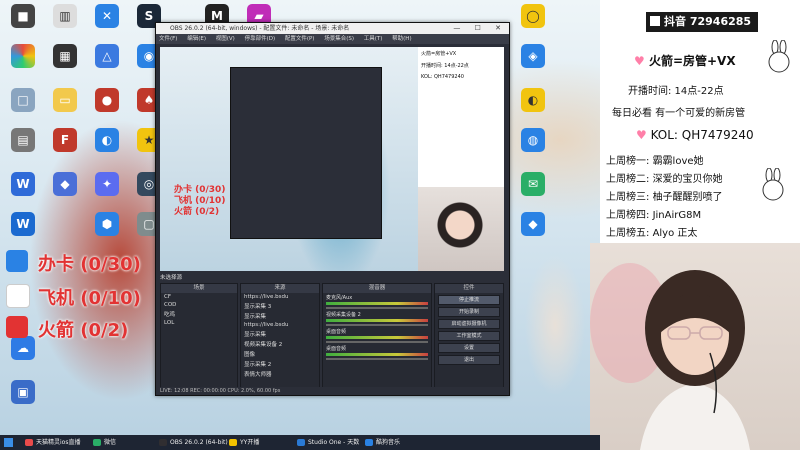  Describe the element at coordinates (300, 39) in the screenshot. I see `menu-profile: 配置文件(P)` at that location.